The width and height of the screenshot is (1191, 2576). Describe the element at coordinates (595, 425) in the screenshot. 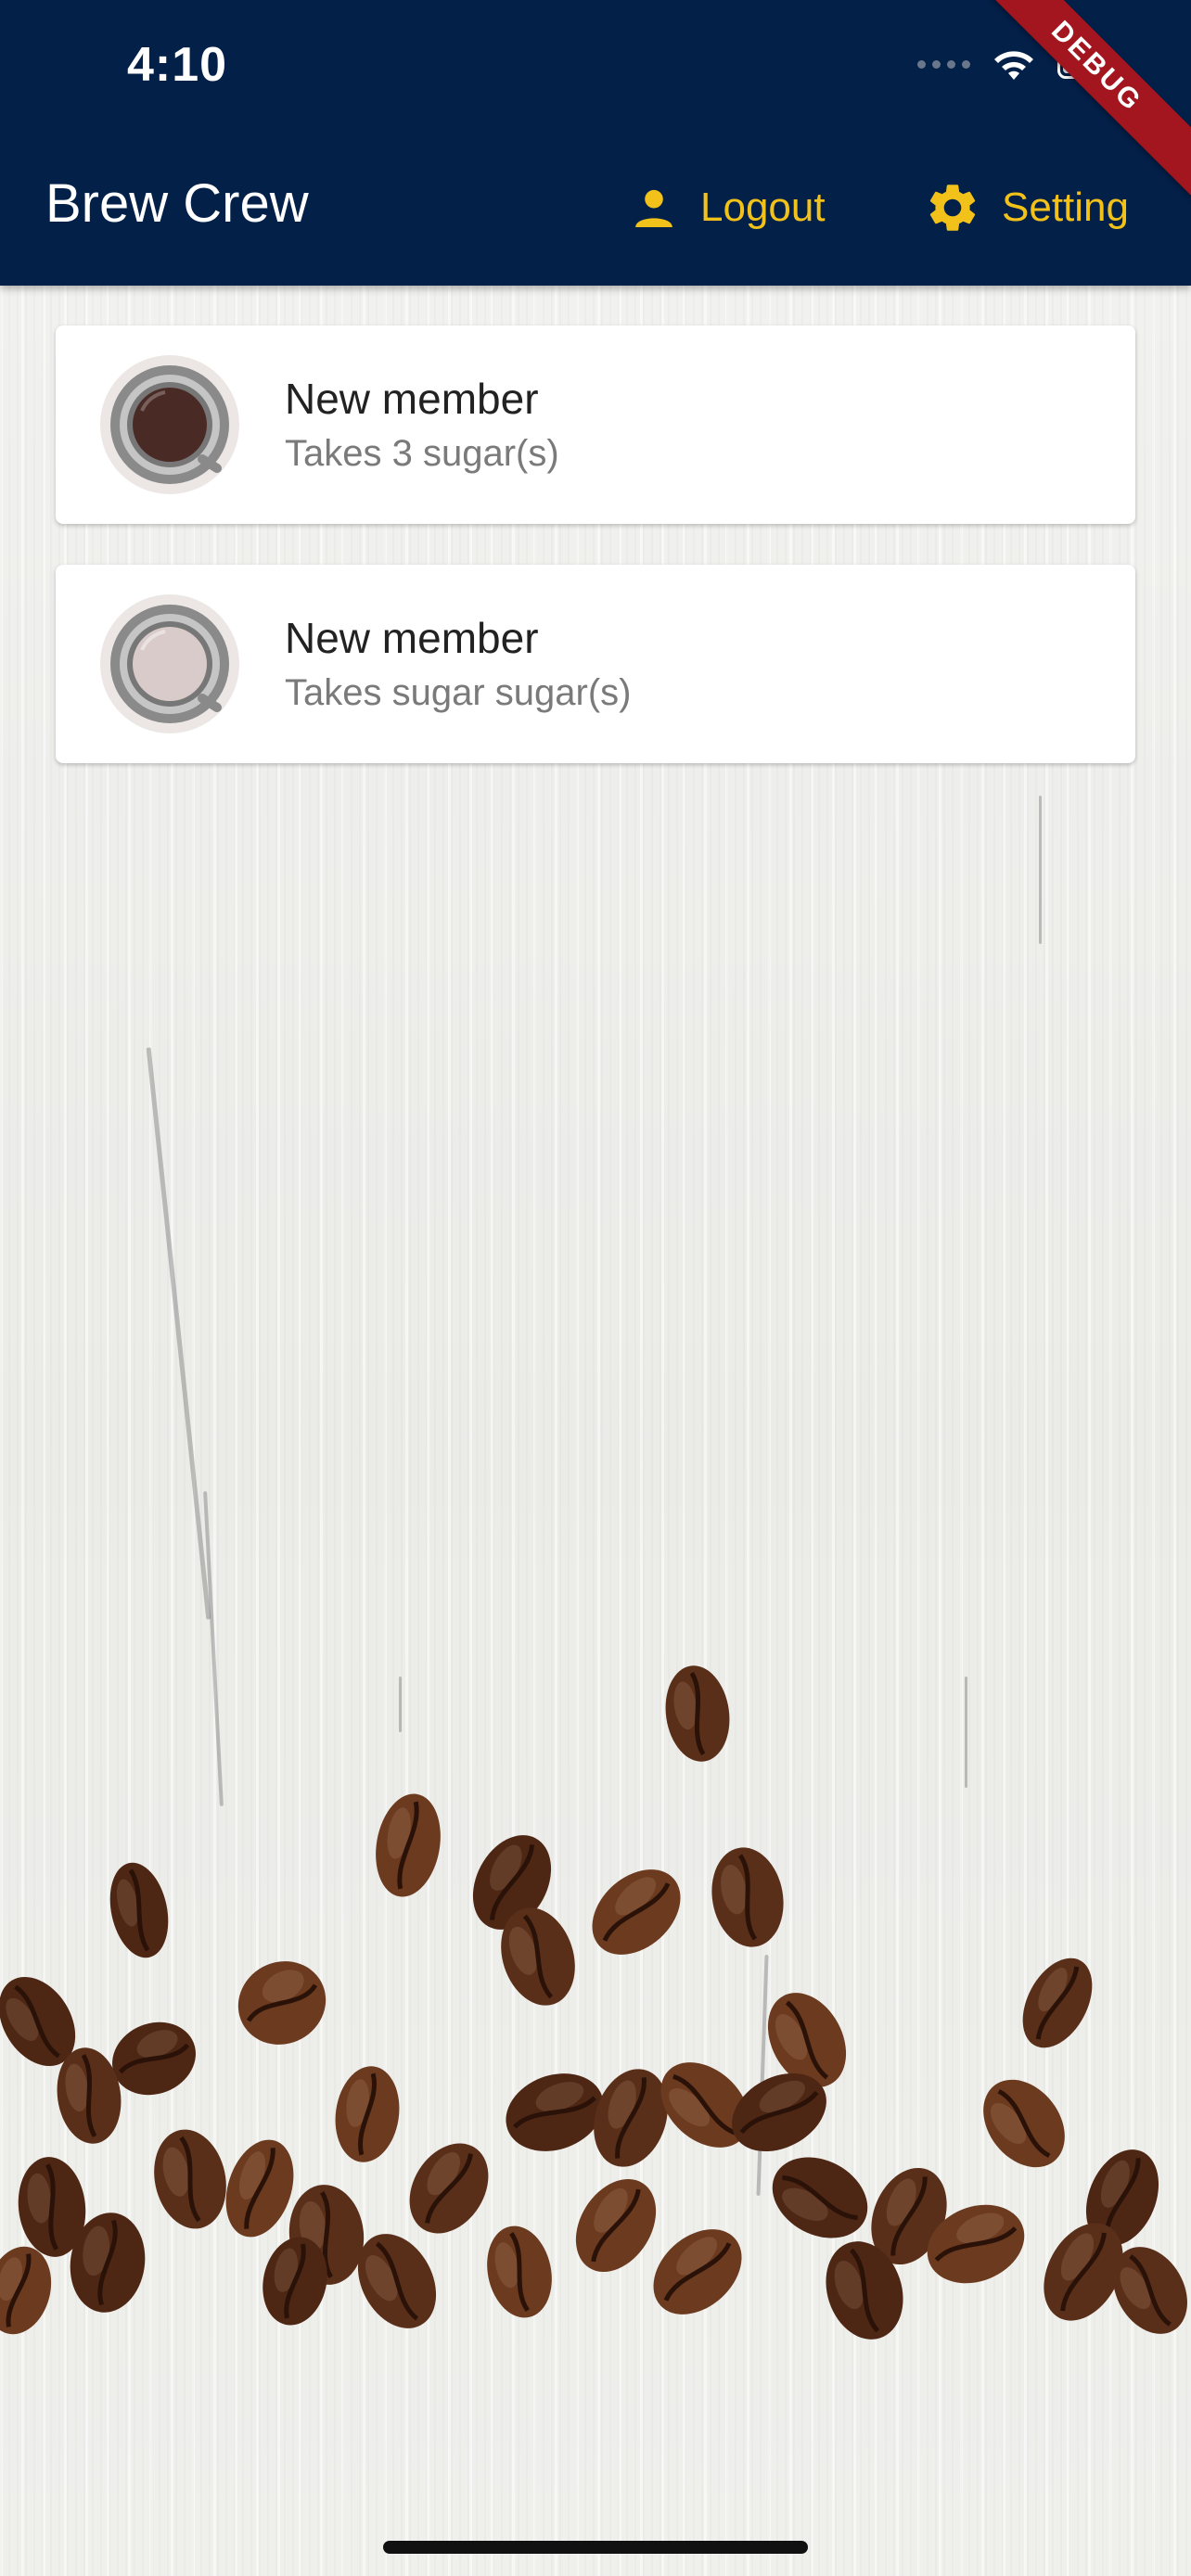

I see `list-item: New member Takes 3 sugar(s)` at that location.